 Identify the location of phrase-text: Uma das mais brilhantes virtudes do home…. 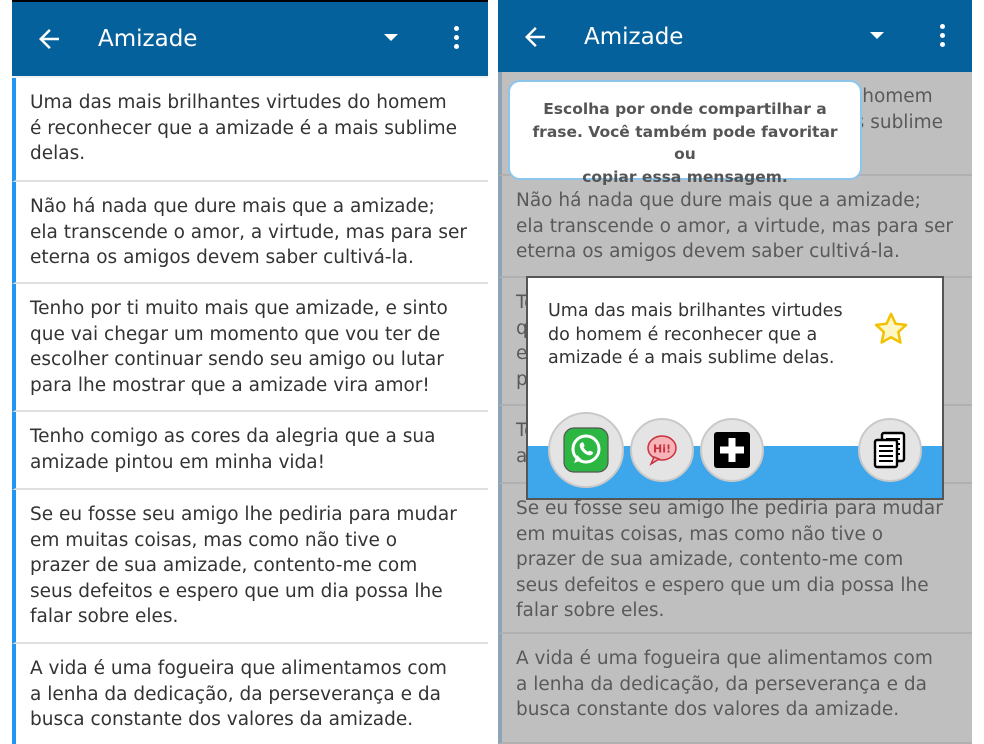
(243, 128).